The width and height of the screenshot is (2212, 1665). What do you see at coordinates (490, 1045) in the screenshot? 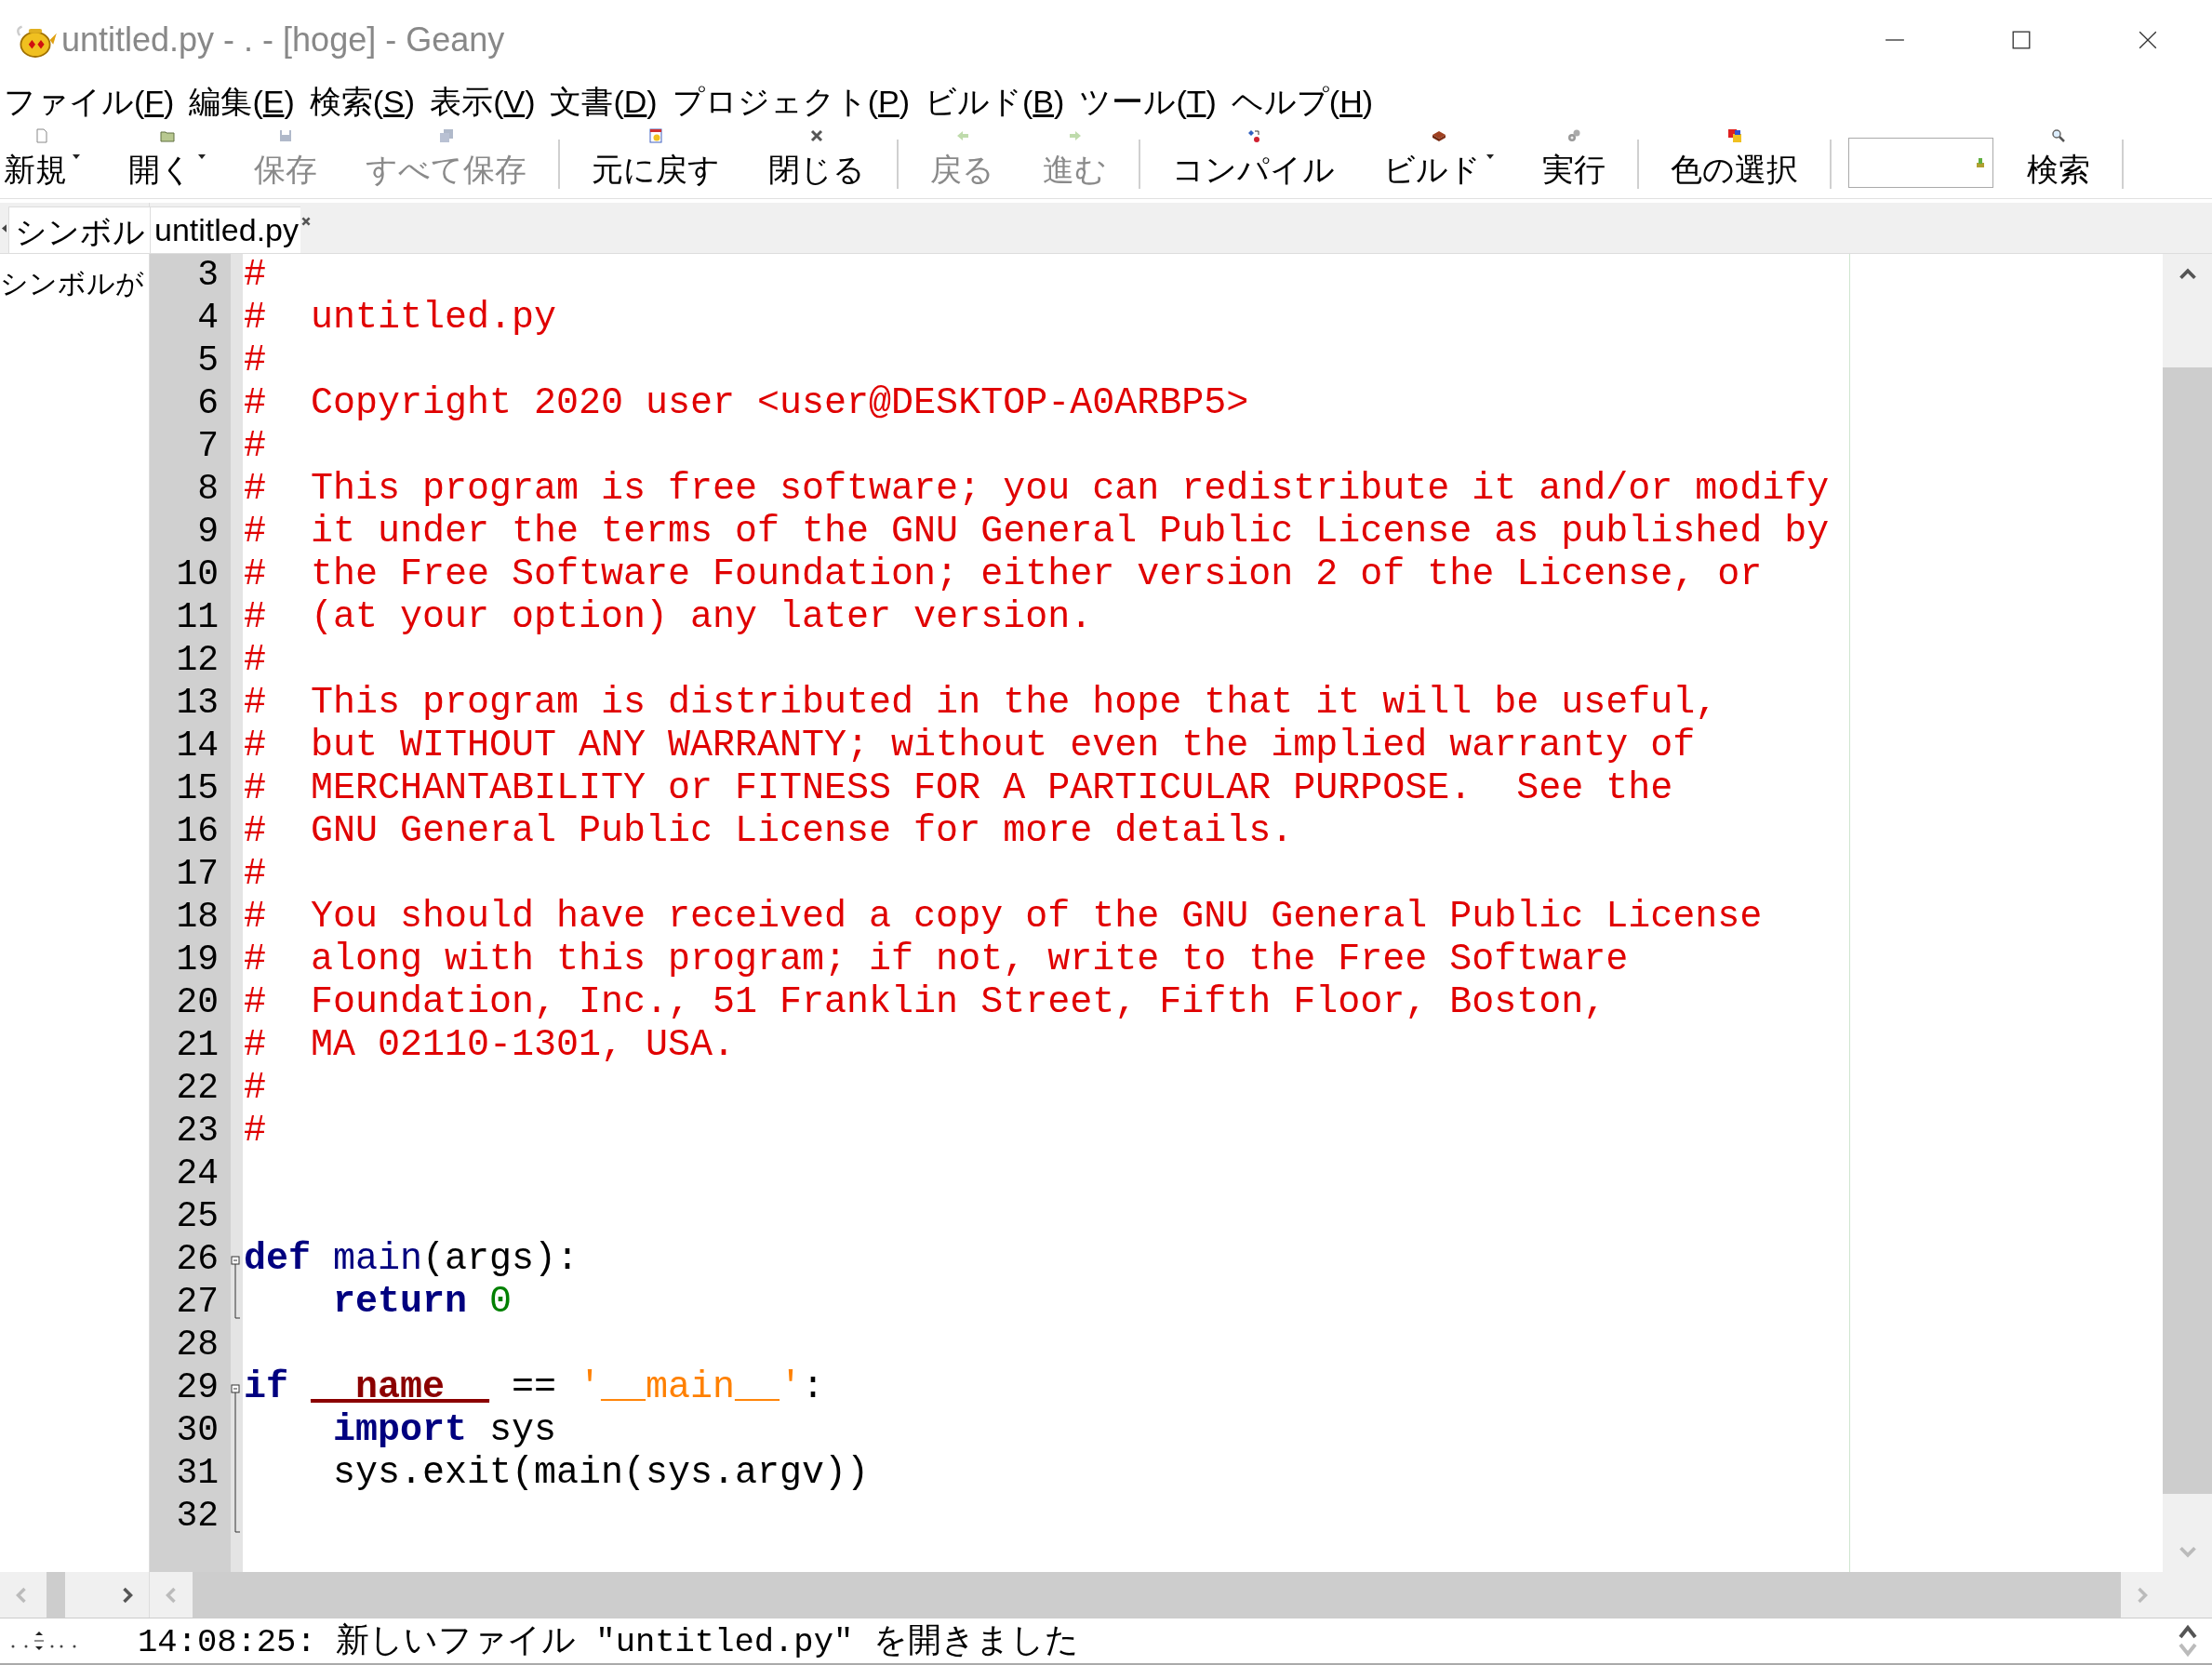
I see `code-line: # MA 02110-1301, USA.` at bounding box center [490, 1045].